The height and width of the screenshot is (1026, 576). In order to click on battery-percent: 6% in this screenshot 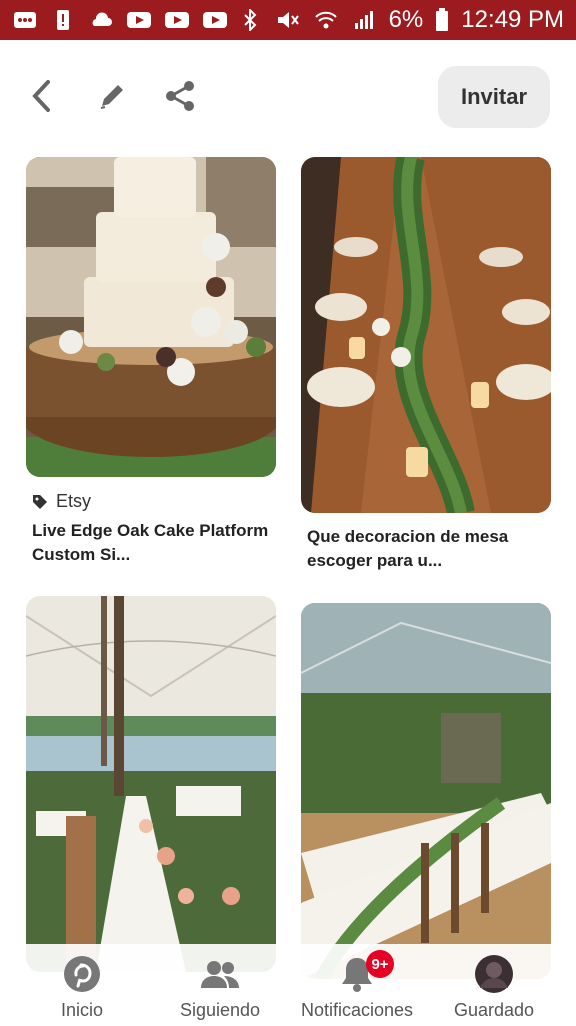, I will do `click(406, 19)`.